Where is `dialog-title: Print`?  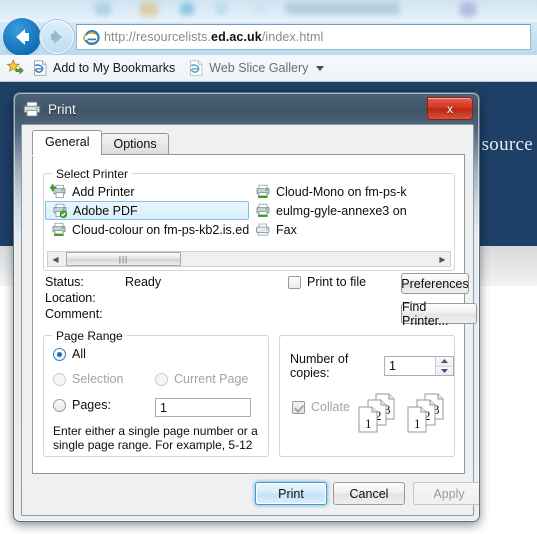
dialog-title: Print is located at coordinates (62, 109).